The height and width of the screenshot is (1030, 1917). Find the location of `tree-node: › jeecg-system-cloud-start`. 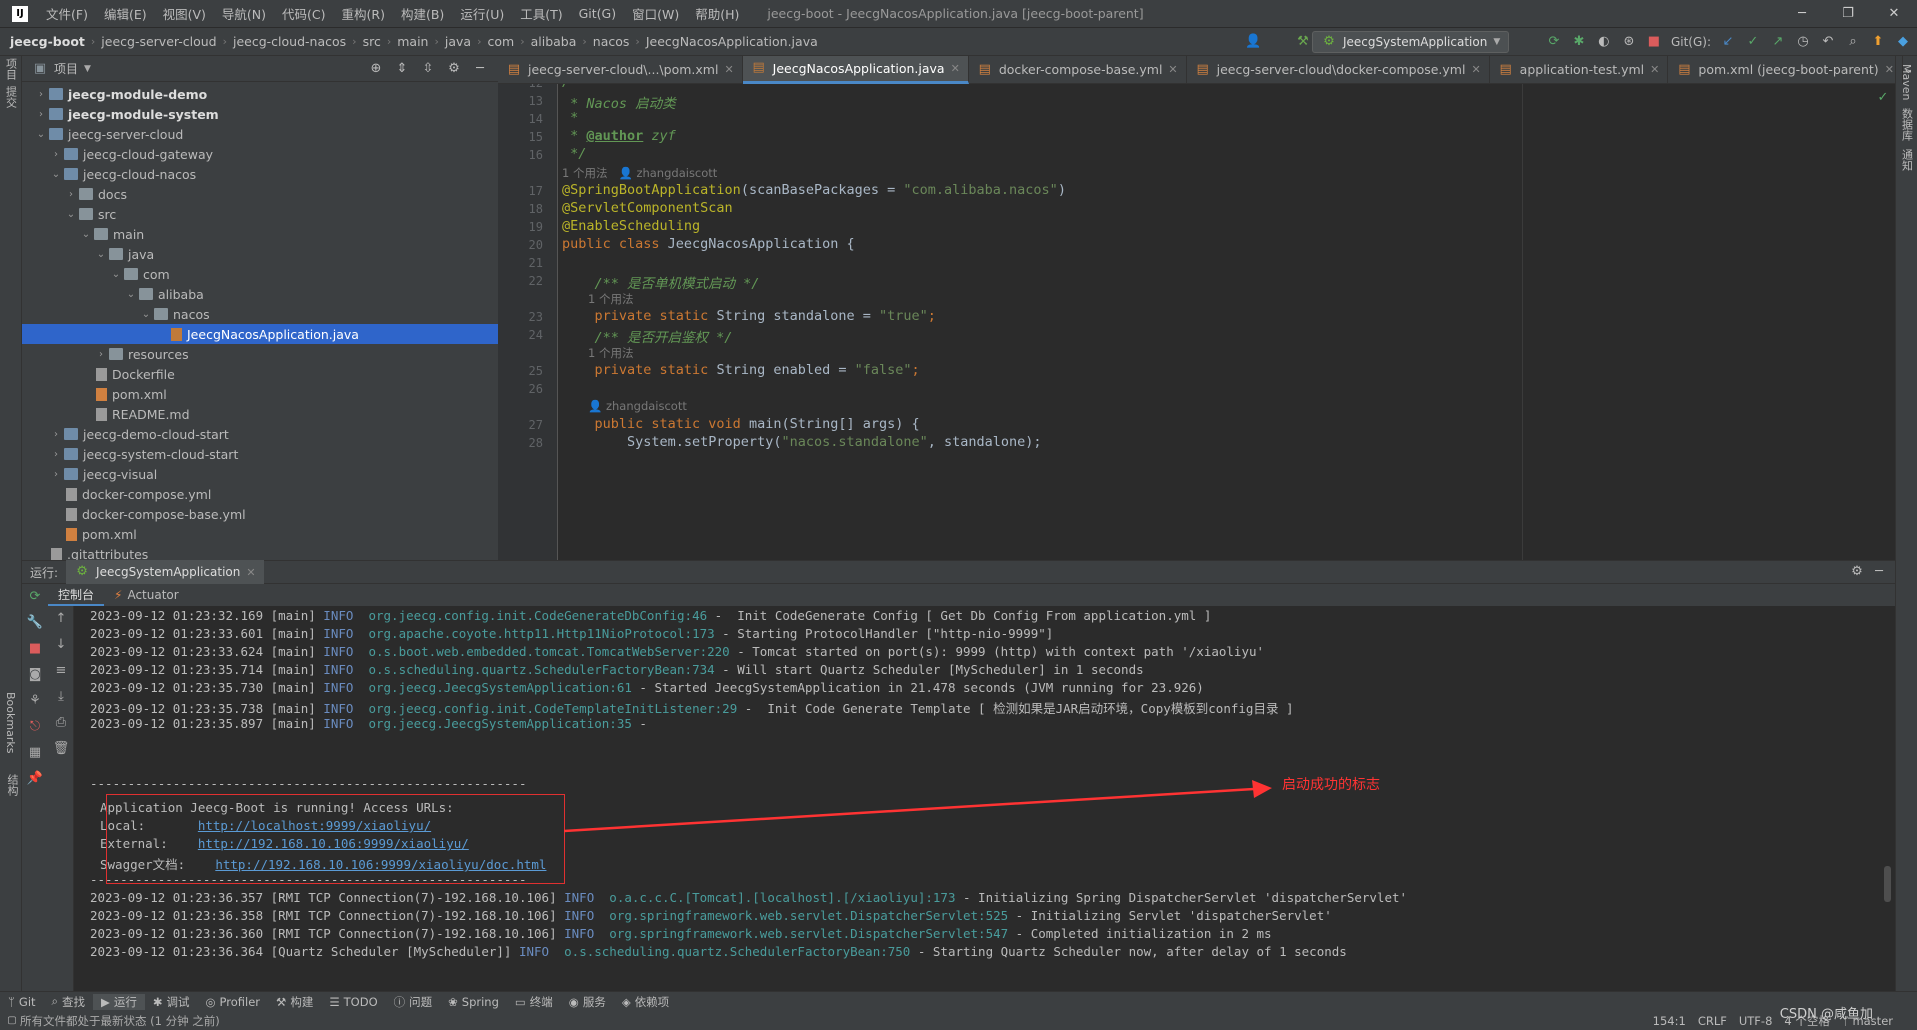

tree-node: › jeecg-system-cloud-start is located at coordinates (260, 454).